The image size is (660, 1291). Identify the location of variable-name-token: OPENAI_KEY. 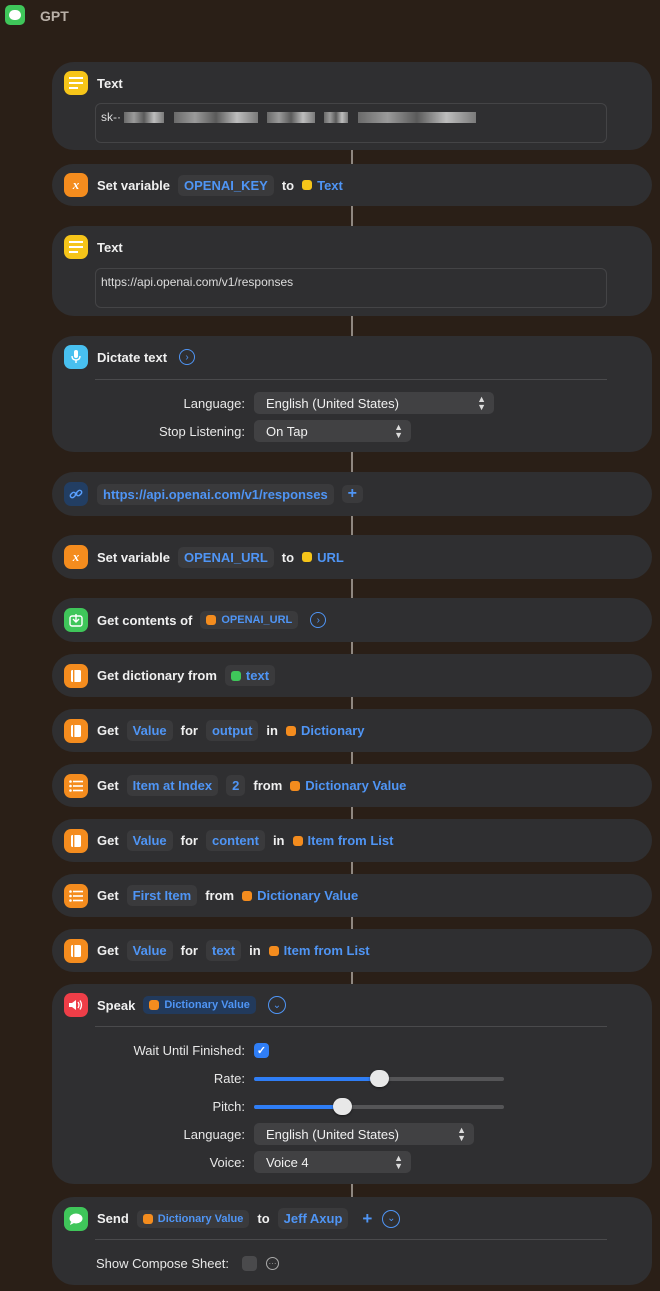
(226, 185).